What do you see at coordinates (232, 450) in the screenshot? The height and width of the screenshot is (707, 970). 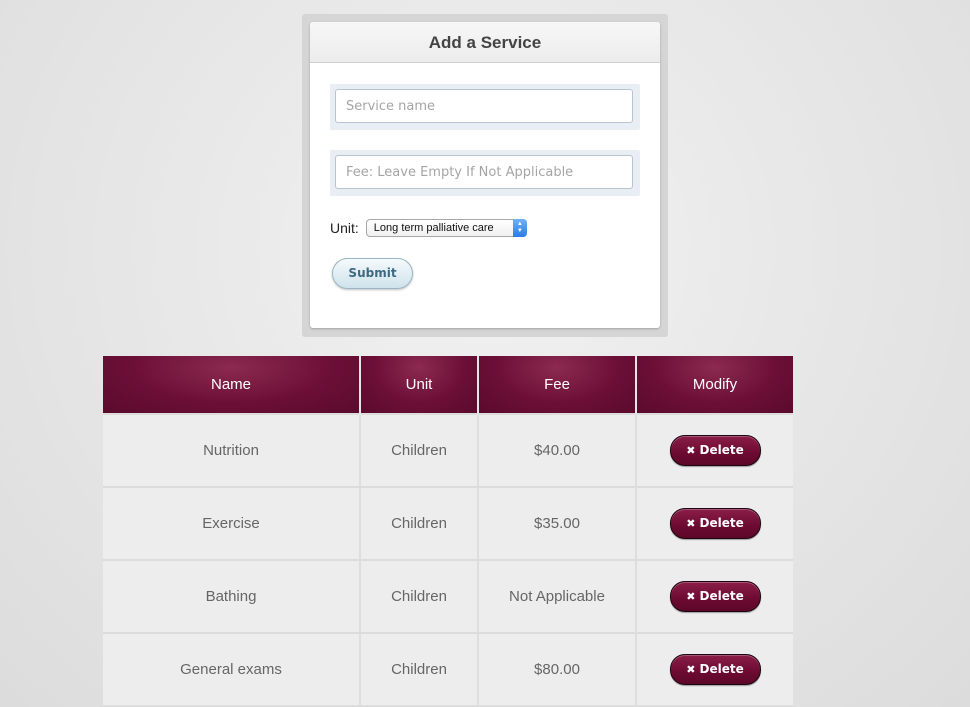 I see `cell-name: Nutrition` at bounding box center [232, 450].